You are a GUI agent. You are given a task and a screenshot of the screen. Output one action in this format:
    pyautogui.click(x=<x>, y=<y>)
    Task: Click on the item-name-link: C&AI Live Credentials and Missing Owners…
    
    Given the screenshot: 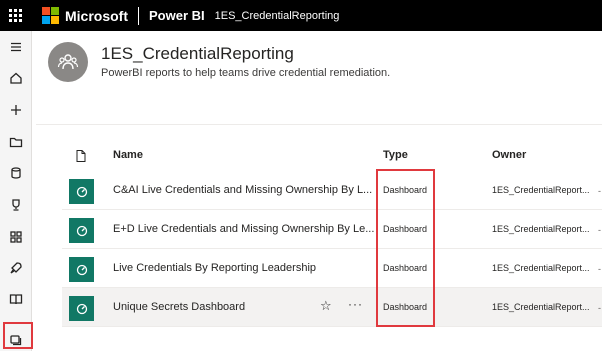 What is the action you would take?
    pyautogui.click(x=242, y=190)
    